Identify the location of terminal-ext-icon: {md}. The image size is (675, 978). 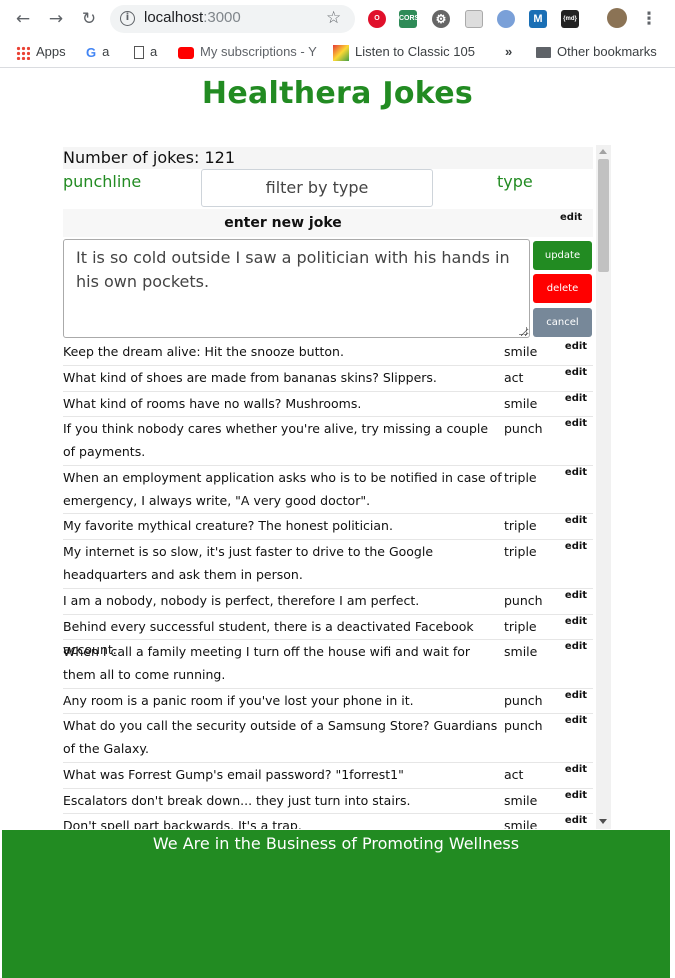
(570, 19).